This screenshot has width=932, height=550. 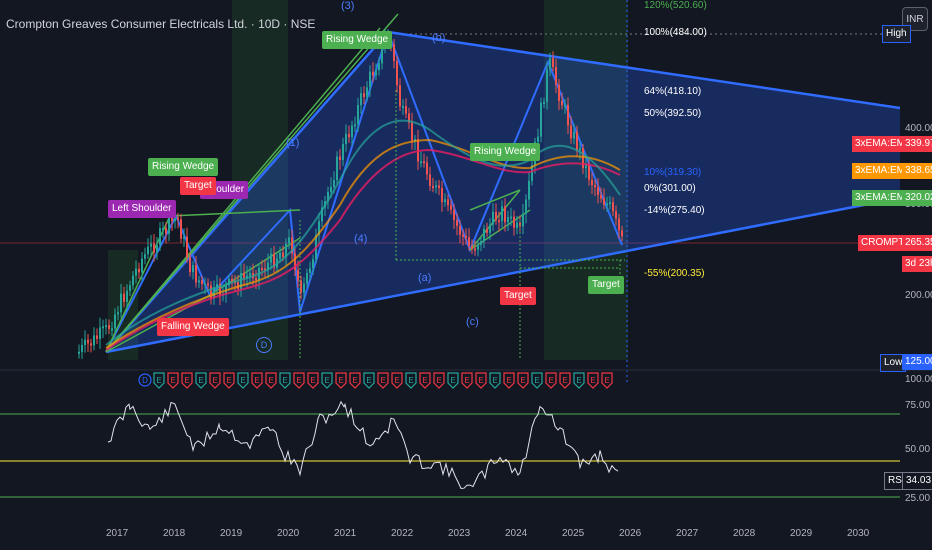 I want to click on left-shoulder-label: Left Shoulder, so click(x=142, y=209).